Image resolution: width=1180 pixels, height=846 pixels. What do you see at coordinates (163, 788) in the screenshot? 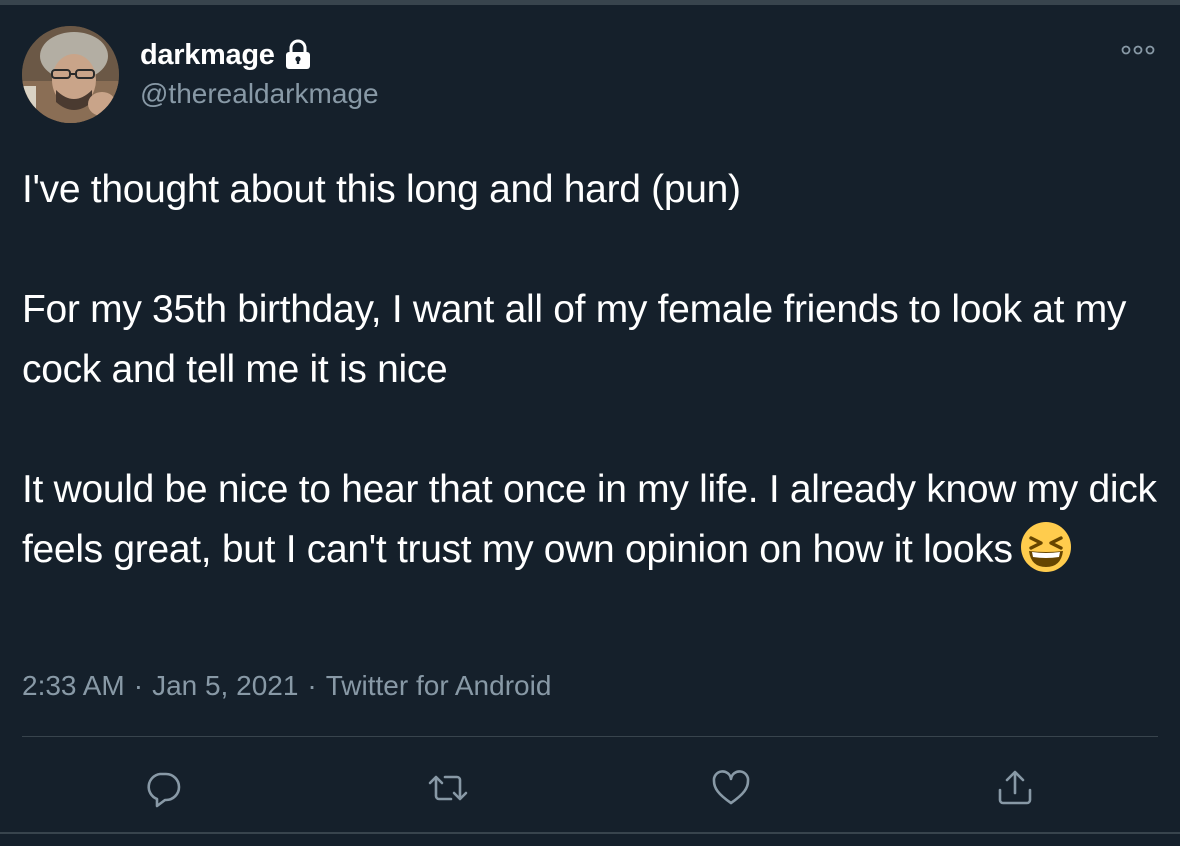
I see `reply-icon` at bounding box center [163, 788].